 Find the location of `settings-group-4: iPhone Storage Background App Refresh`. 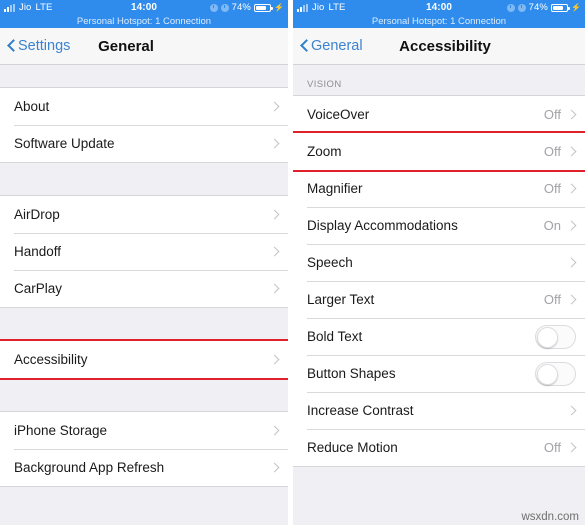

settings-group-4: iPhone Storage Background App Refresh is located at coordinates (144, 449).